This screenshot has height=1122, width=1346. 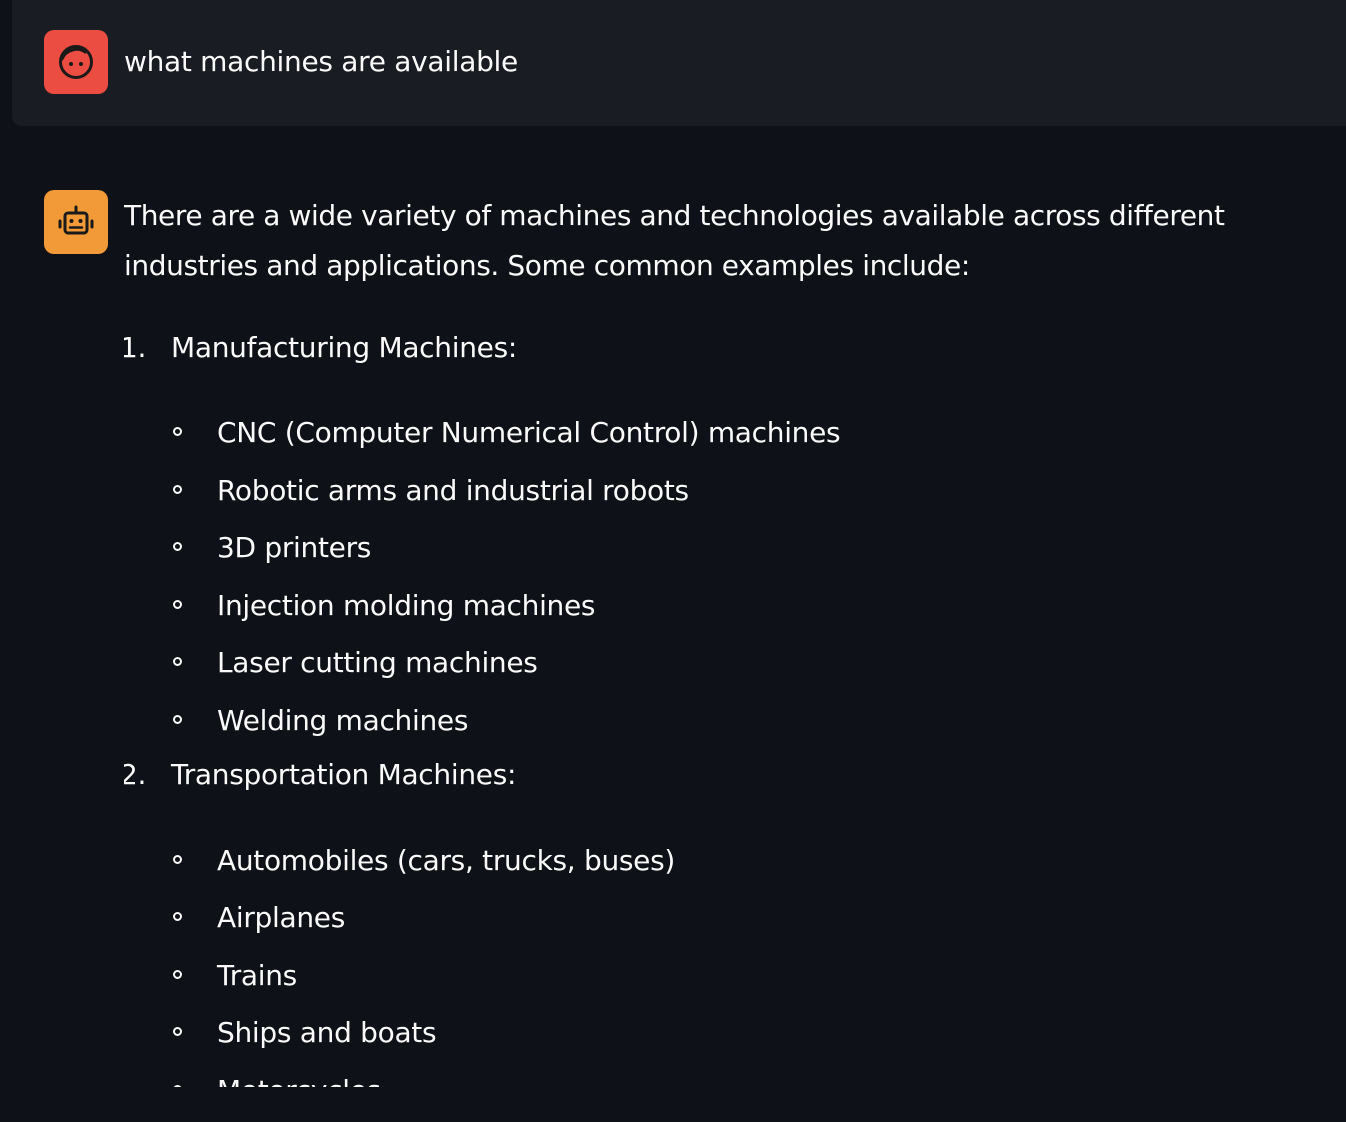 What do you see at coordinates (344, 347) in the screenshot?
I see `category-heading: Manufacturing Machines:` at bounding box center [344, 347].